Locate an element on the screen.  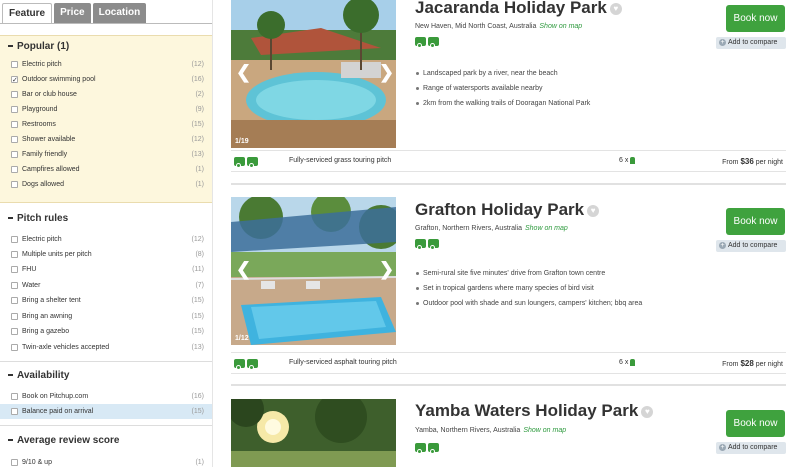
price-prefix: From is located at coordinates (730, 162).